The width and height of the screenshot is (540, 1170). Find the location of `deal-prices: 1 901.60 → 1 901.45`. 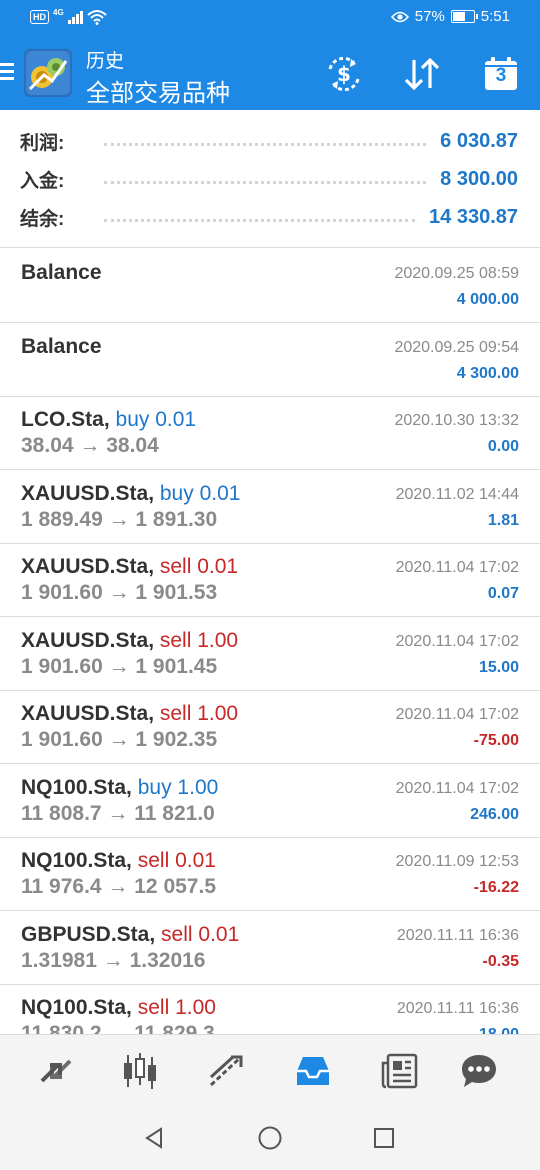

deal-prices: 1 901.60 → 1 901.45 is located at coordinates (119, 666).